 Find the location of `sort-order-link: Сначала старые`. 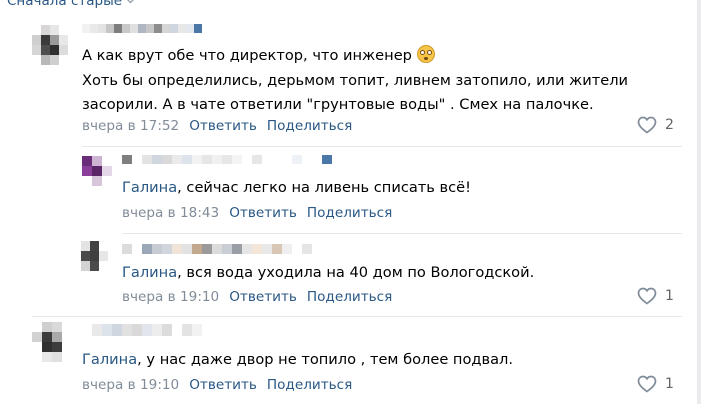

sort-order-link: Сначала старые is located at coordinates (71, 4).